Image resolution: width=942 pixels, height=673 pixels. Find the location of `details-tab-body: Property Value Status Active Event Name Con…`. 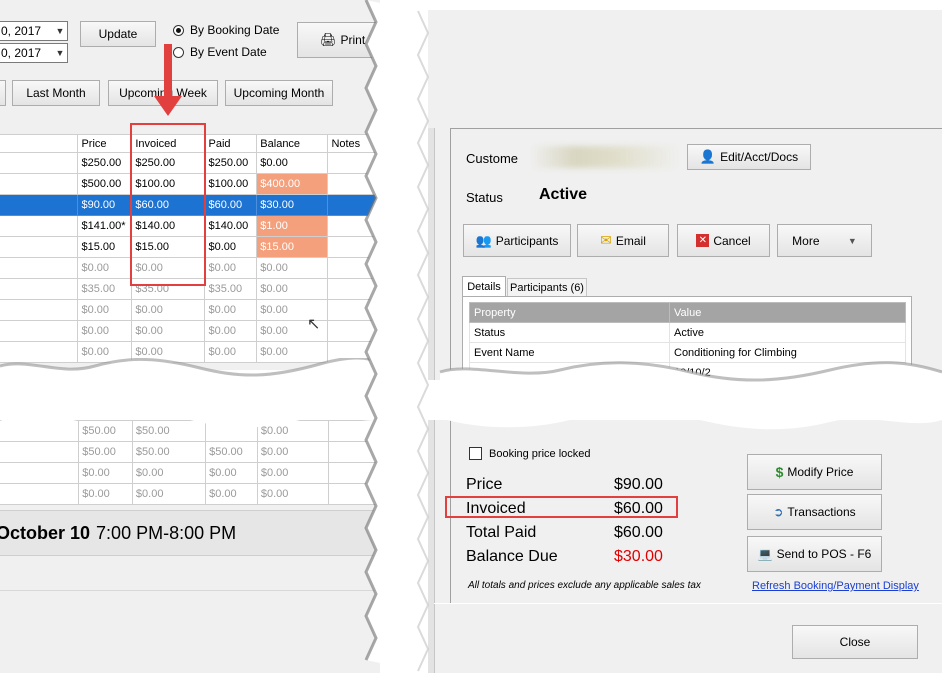

details-tab-body: Property Value Status Active Event Name Con… is located at coordinates (687, 338).